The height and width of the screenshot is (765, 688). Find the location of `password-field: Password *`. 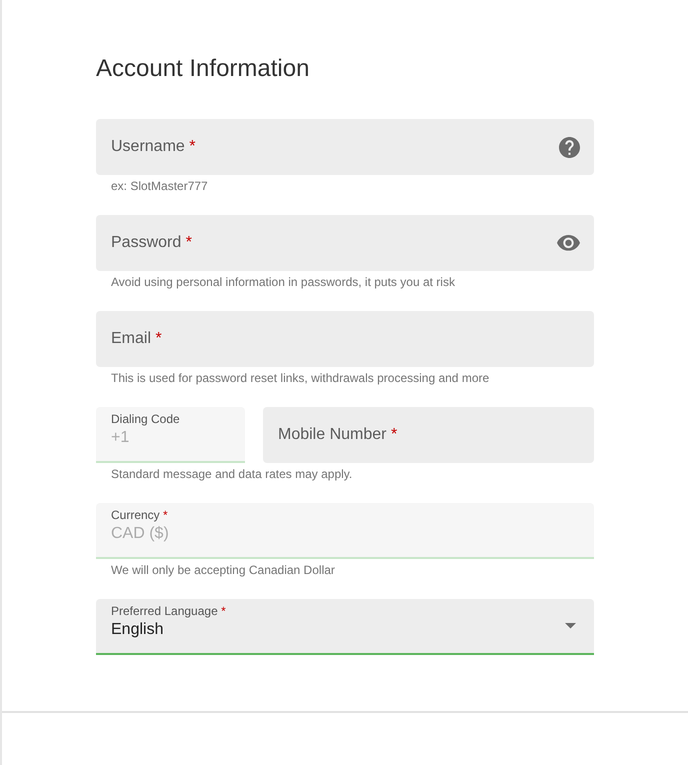

password-field: Password * is located at coordinates (345, 243).